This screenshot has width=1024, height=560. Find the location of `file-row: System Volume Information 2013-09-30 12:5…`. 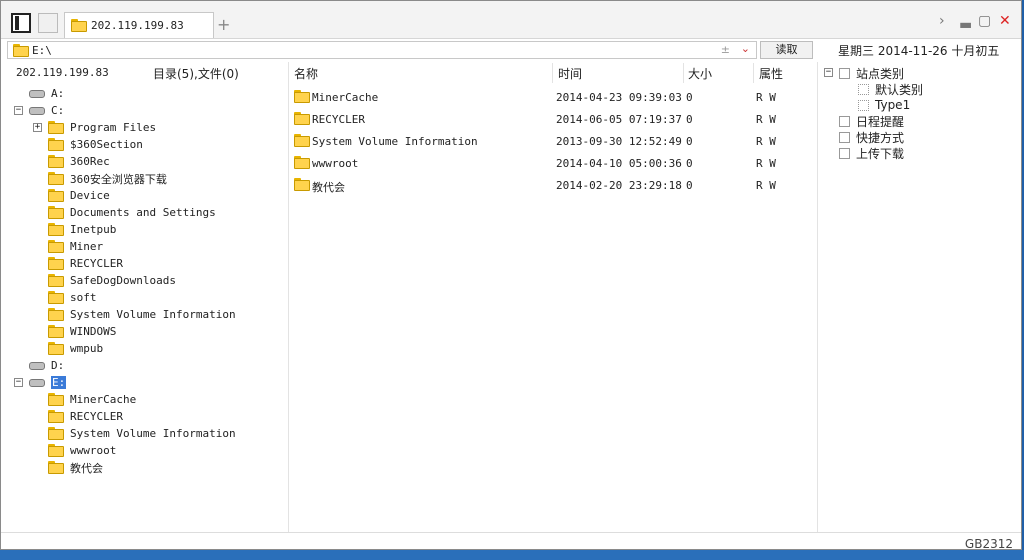

file-row: System Volume Information 2013-09-30 12:5… is located at coordinates (551, 142).